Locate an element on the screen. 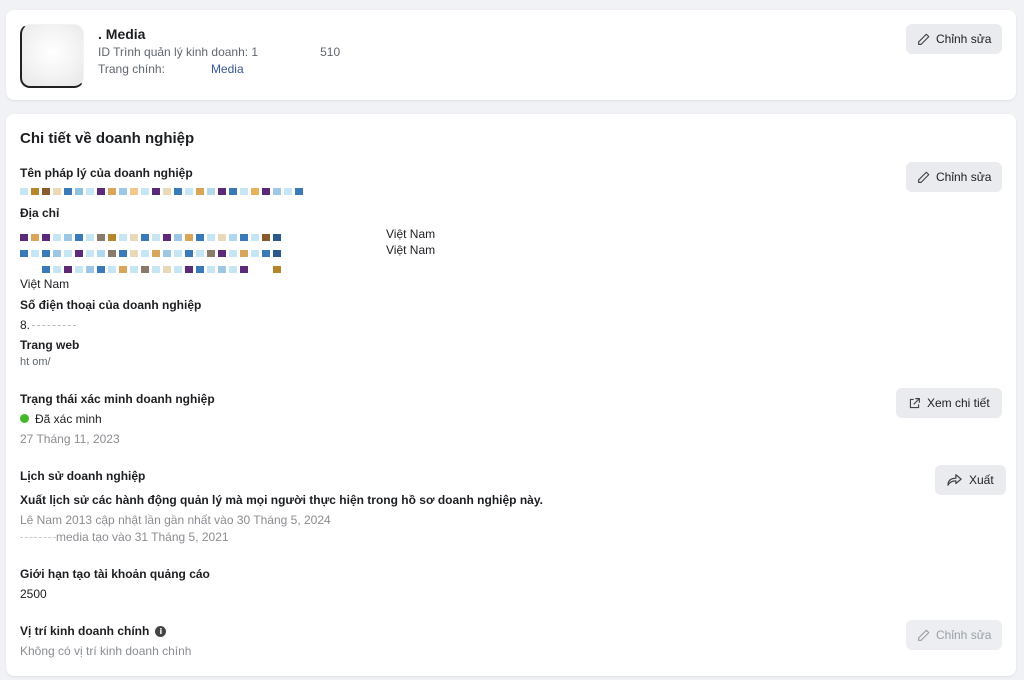 This screenshot has width=1024, height=680. business-id-suffix: 510 is located at coordinates (330, 52).